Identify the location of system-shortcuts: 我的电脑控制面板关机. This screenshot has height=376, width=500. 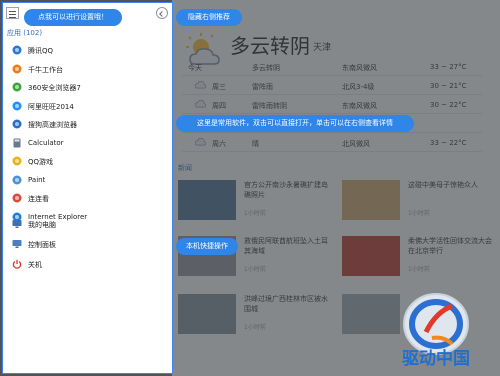
(87, 245).